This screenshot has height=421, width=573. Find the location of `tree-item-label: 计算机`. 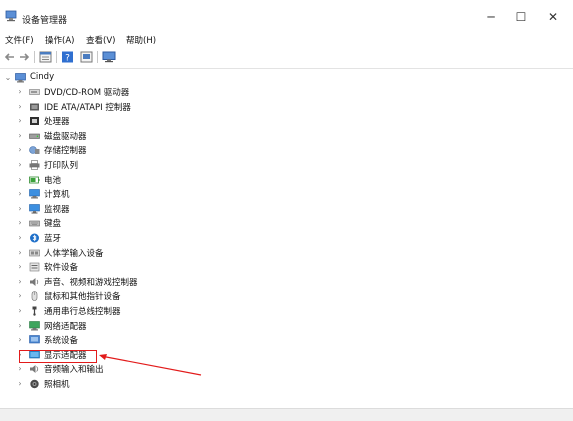

tree-item-label: 计算机 is located at coordinates (57, 195).